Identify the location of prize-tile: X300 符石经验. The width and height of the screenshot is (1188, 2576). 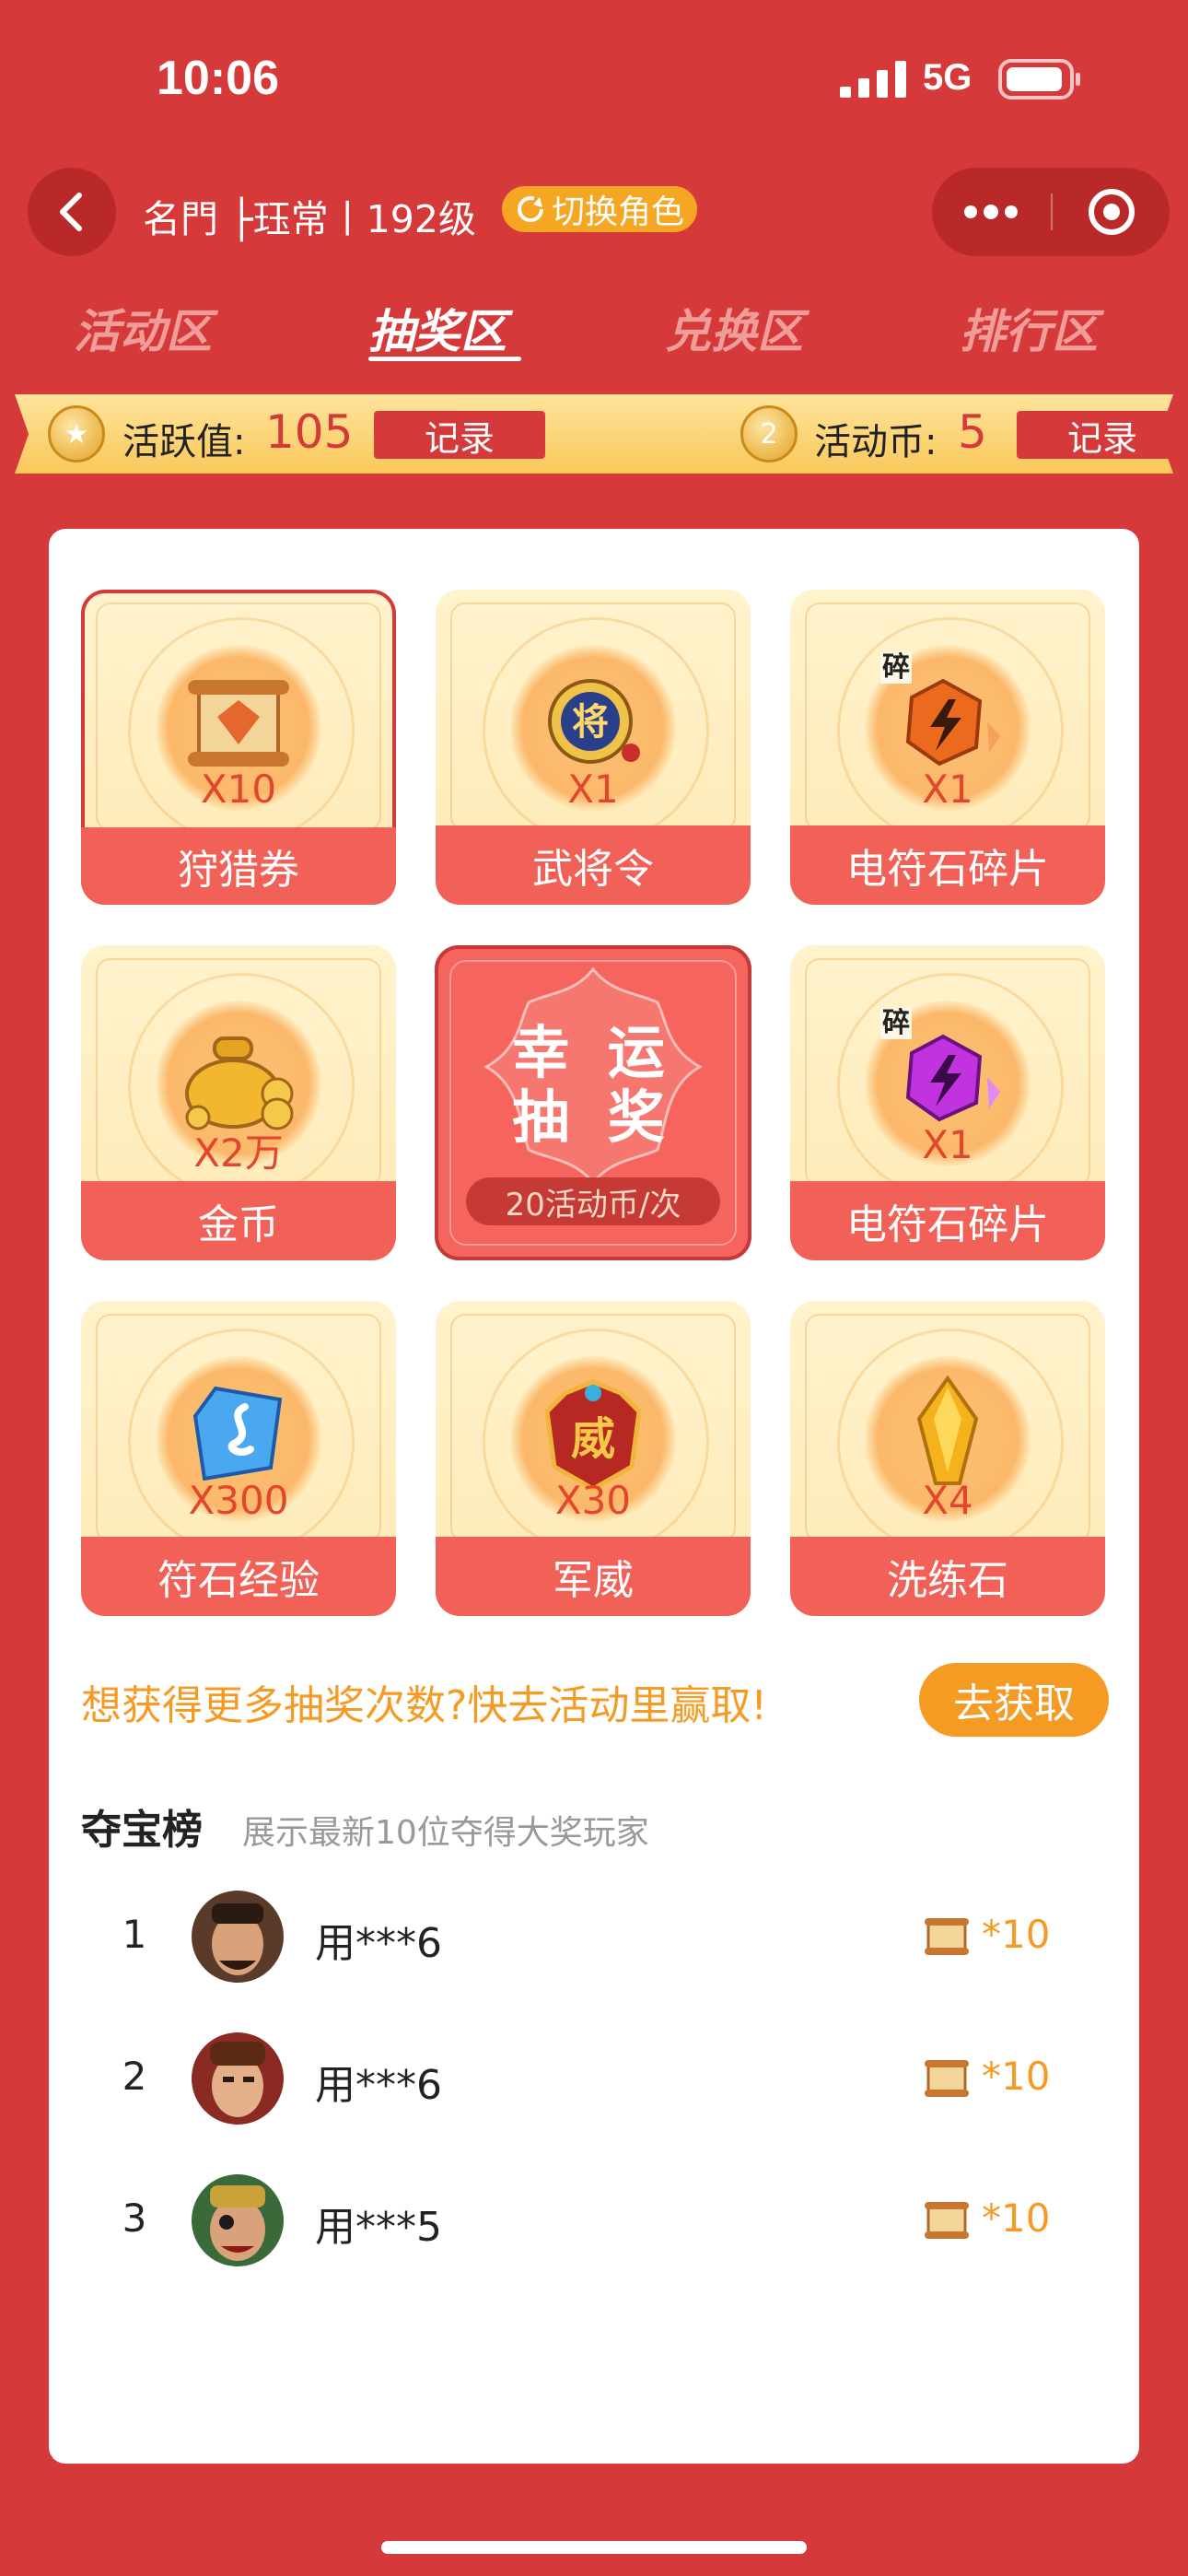
(239, 1458).